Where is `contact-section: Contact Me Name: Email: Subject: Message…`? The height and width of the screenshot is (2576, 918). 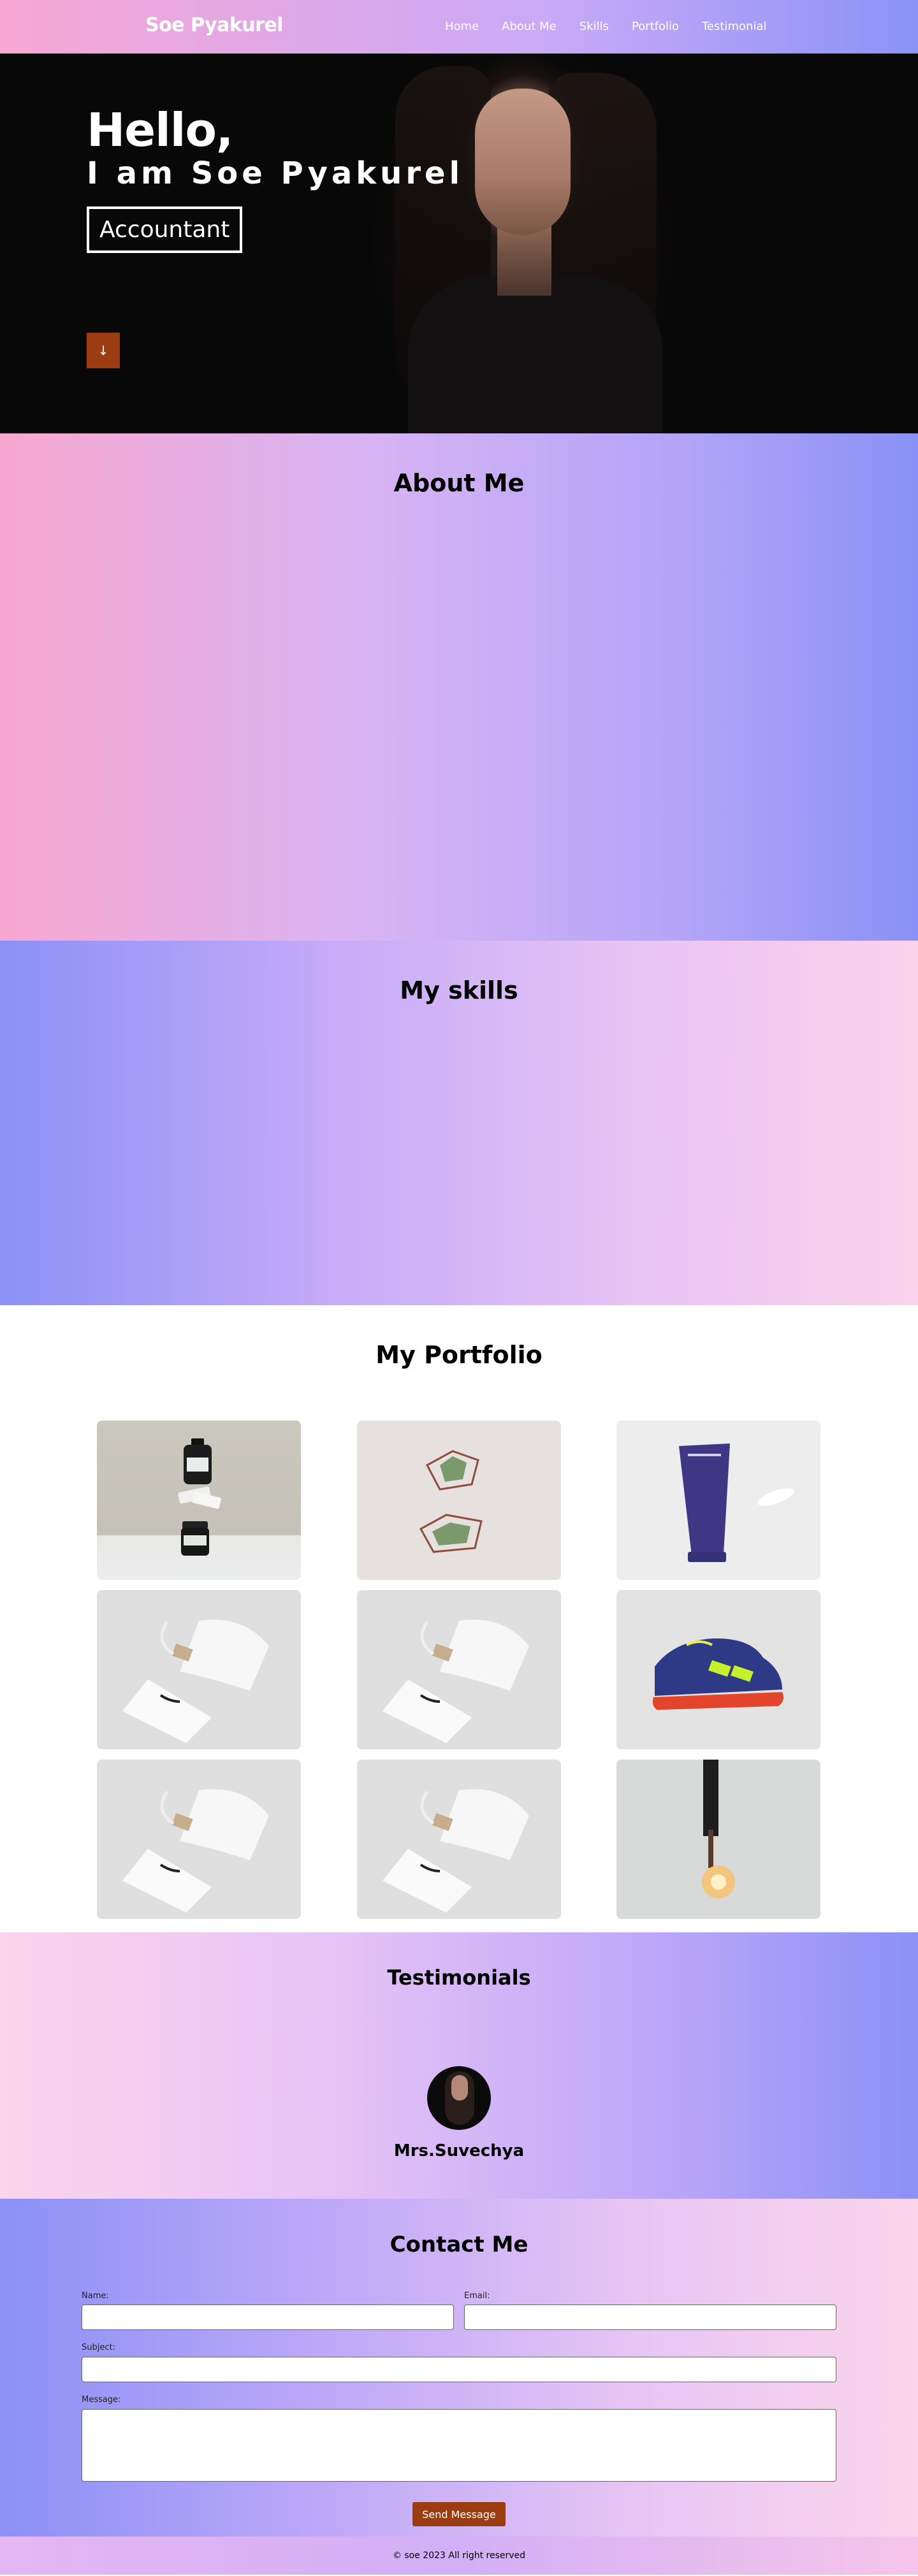 contact-section: Contact Me Name: Email: Subject: Message… is located at coordinates (459, 2367).